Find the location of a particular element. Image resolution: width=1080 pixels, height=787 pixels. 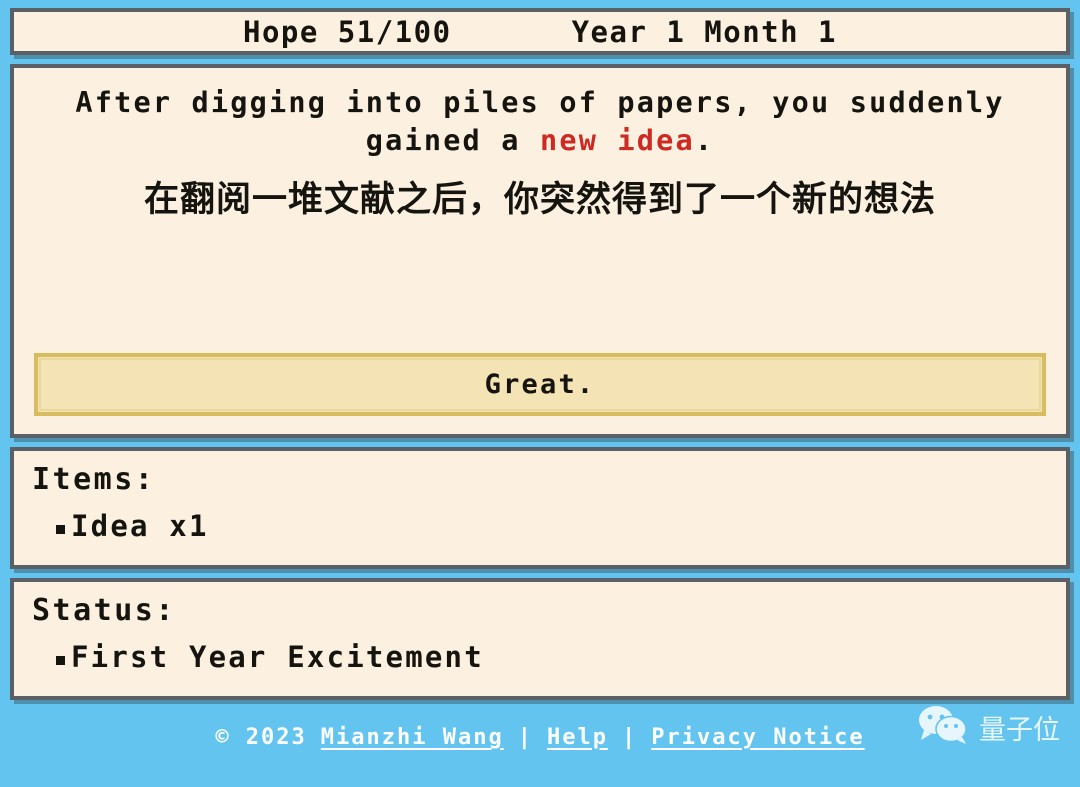

item-label: Idea x1 is located at coordinates (140, 525).